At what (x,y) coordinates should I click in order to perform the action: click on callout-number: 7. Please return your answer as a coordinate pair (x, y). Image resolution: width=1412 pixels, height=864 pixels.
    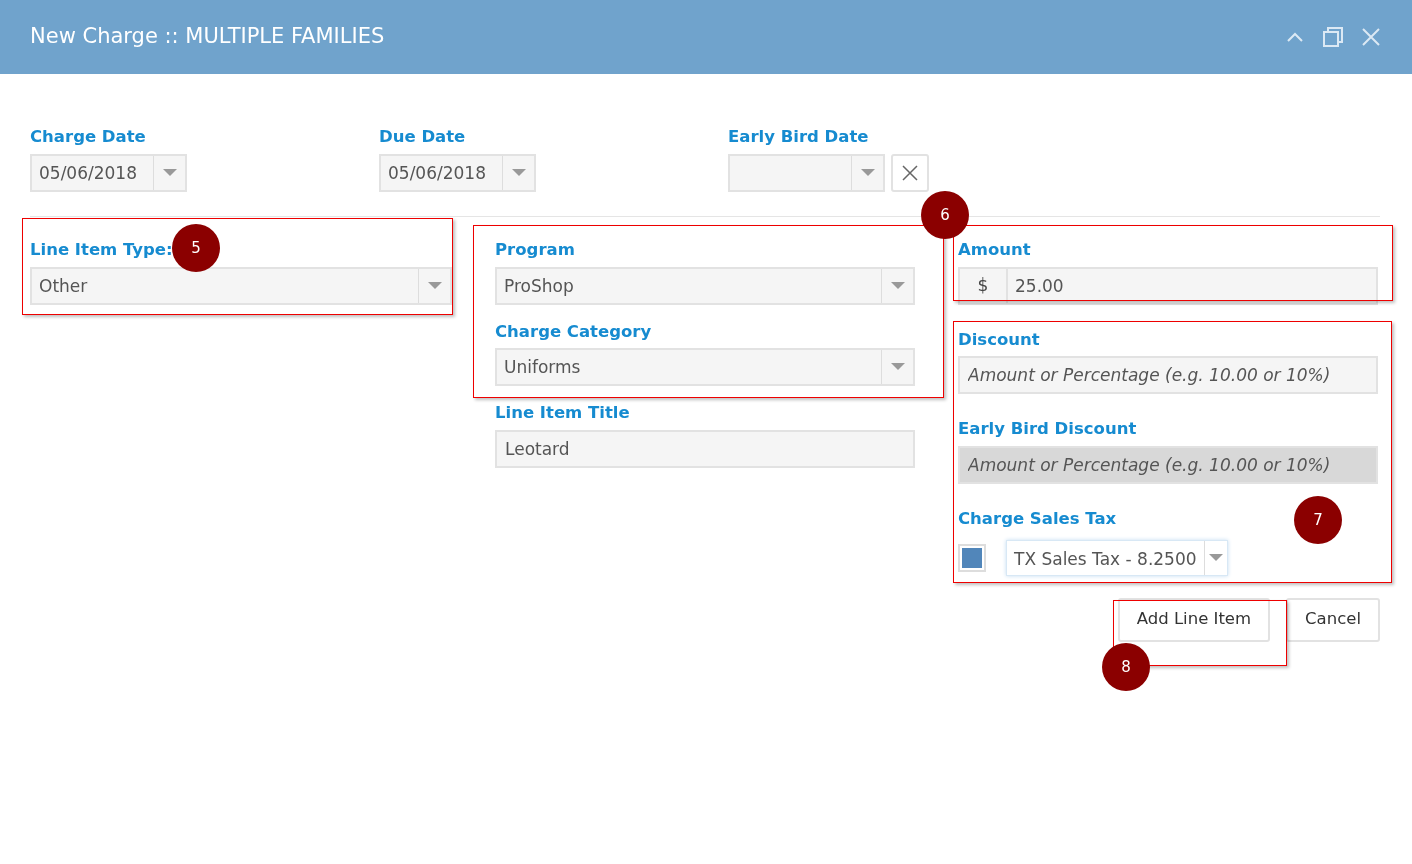
    Looking at the image, I should click on (1318, 520).